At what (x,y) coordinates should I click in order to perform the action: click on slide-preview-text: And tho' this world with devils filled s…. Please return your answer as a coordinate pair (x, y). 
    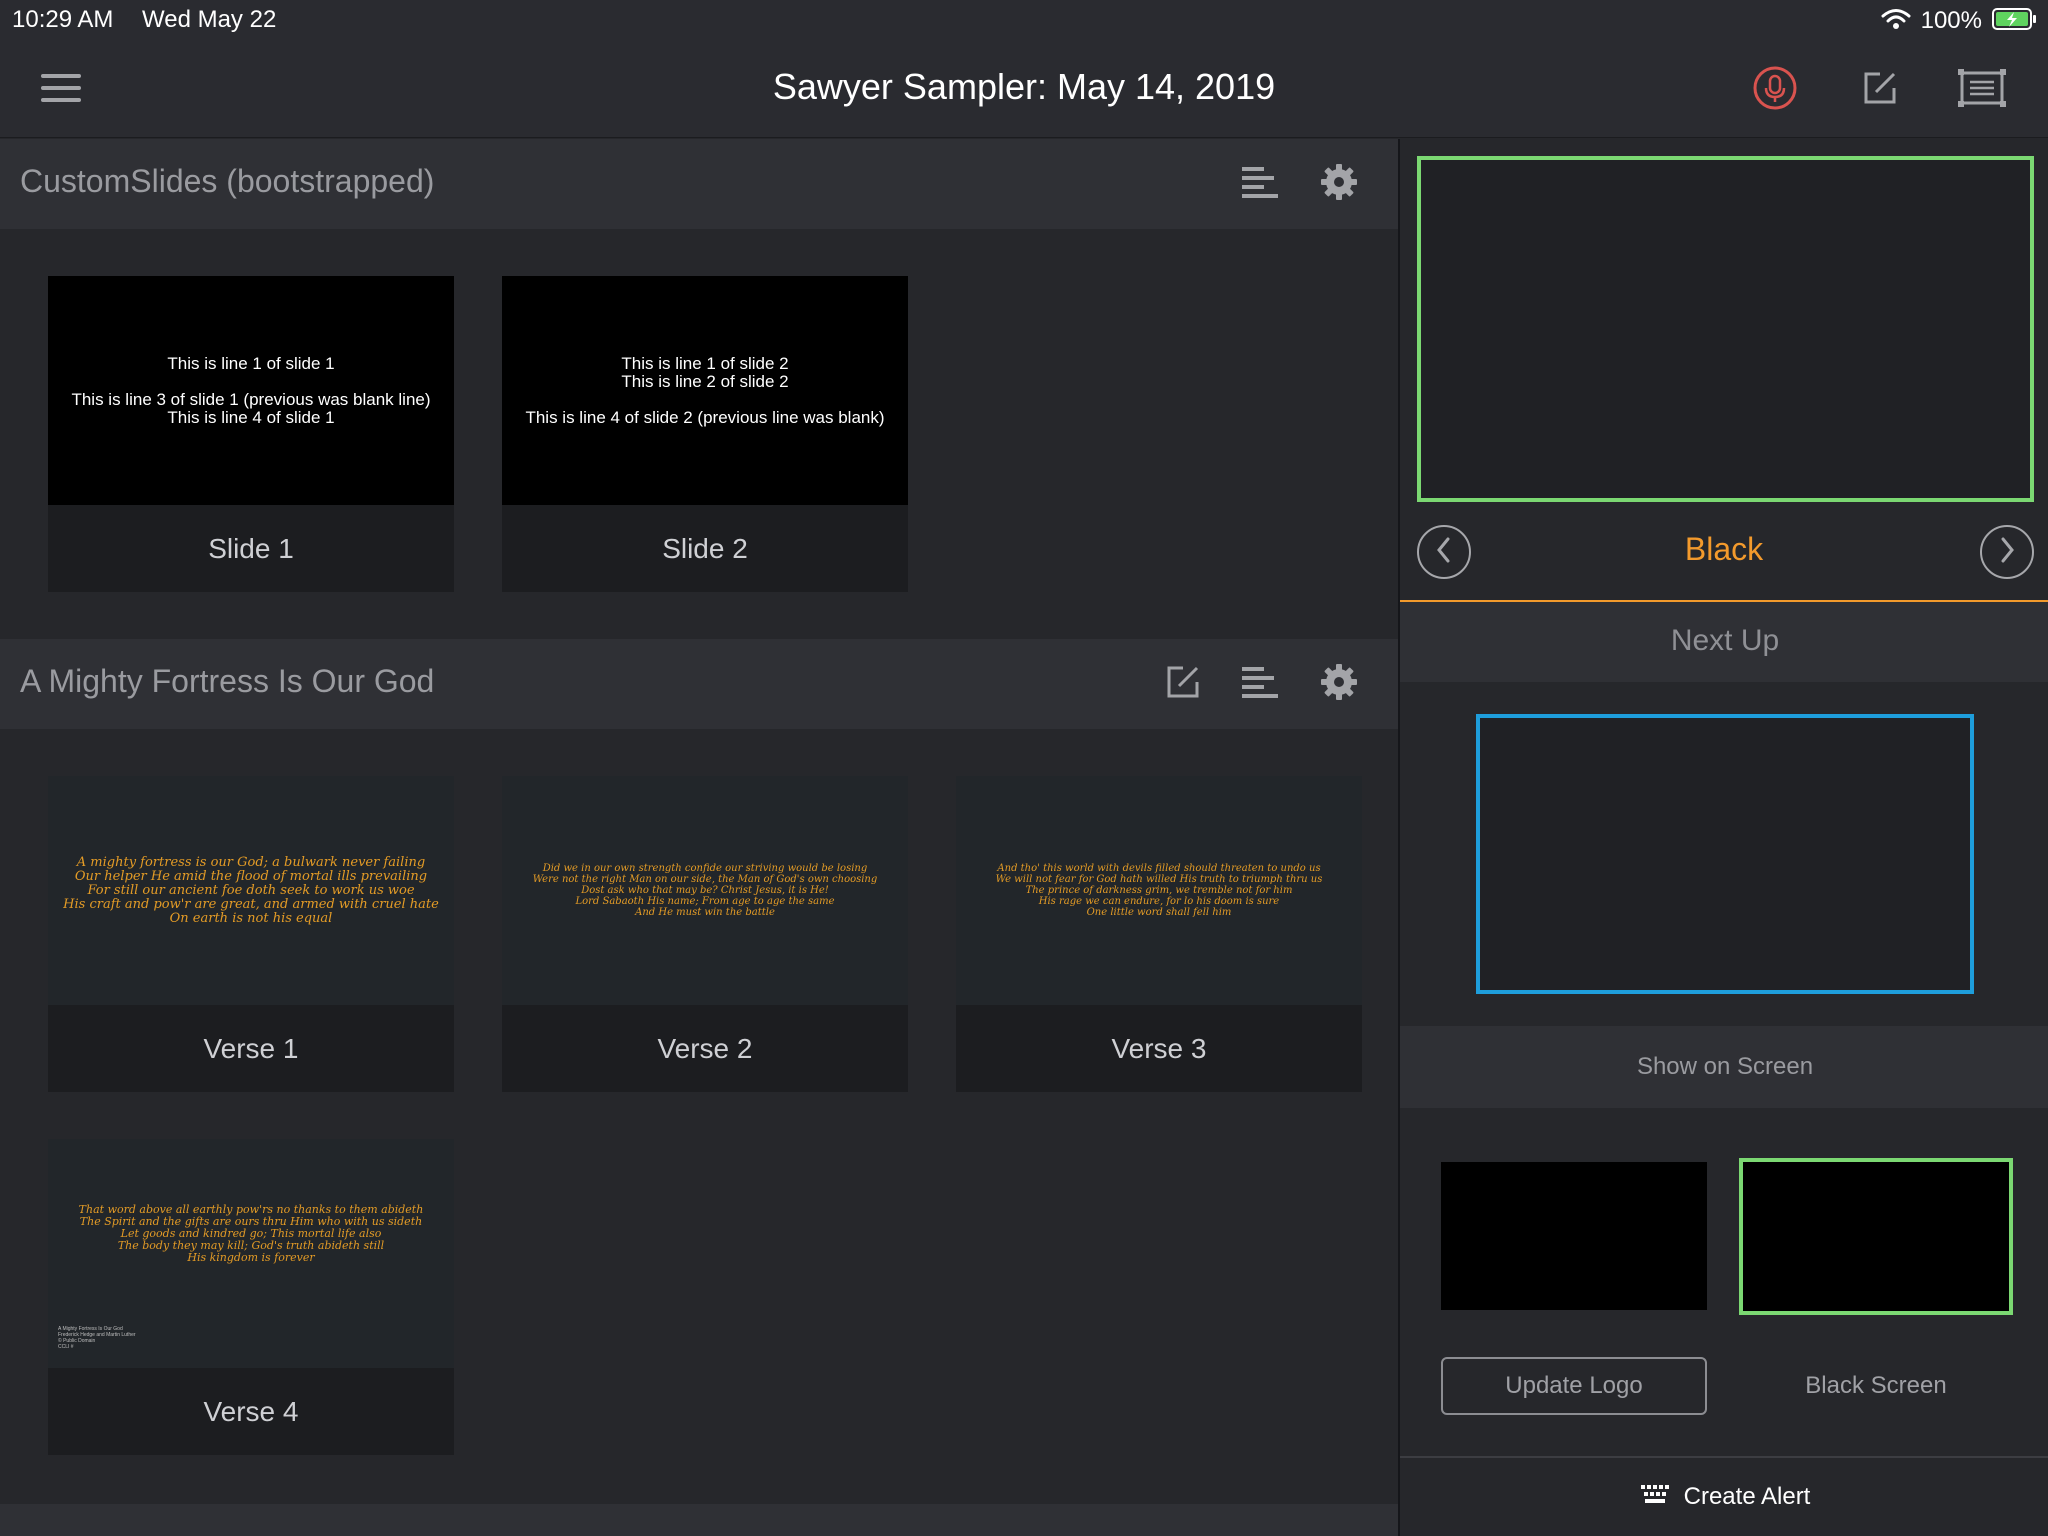
    Looking at the image, I should click on (1159, 890).